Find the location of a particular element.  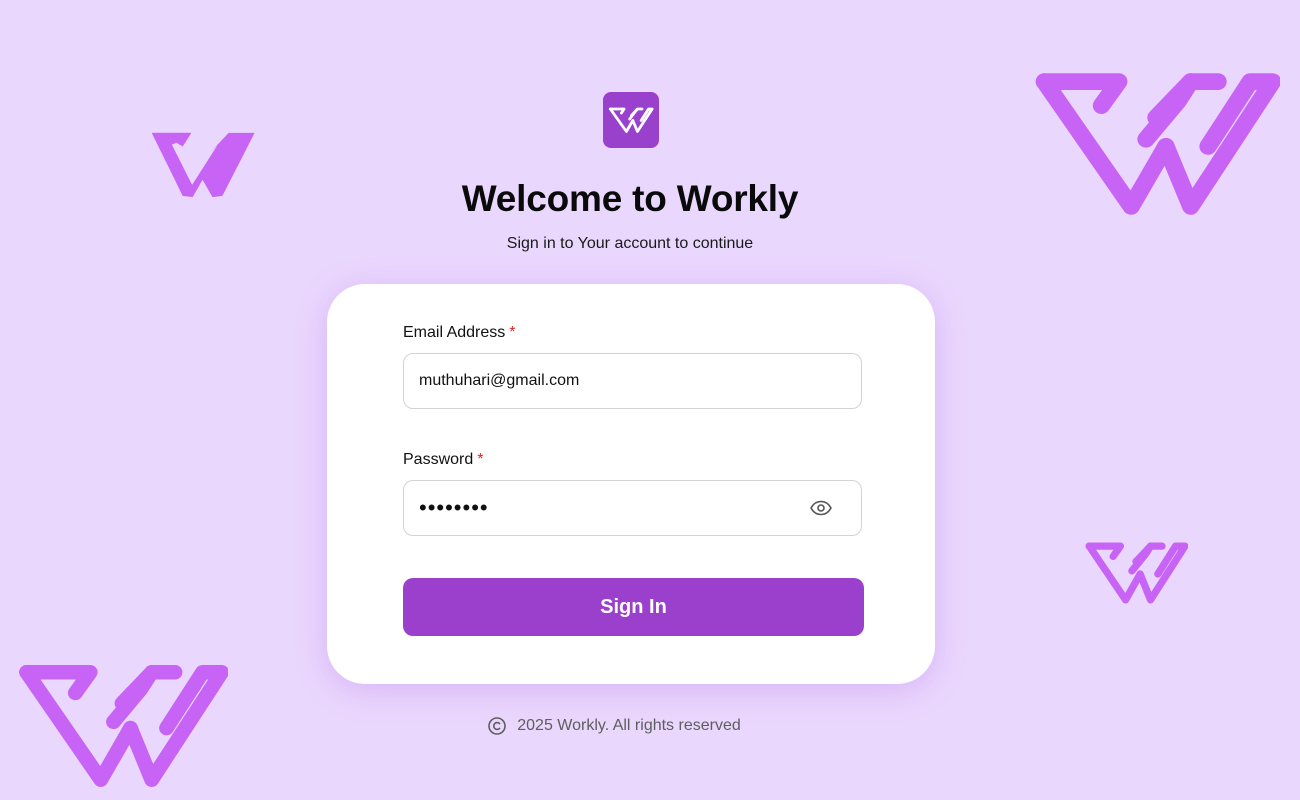

password-field: •••••••• is located at coordinates (632, 508).